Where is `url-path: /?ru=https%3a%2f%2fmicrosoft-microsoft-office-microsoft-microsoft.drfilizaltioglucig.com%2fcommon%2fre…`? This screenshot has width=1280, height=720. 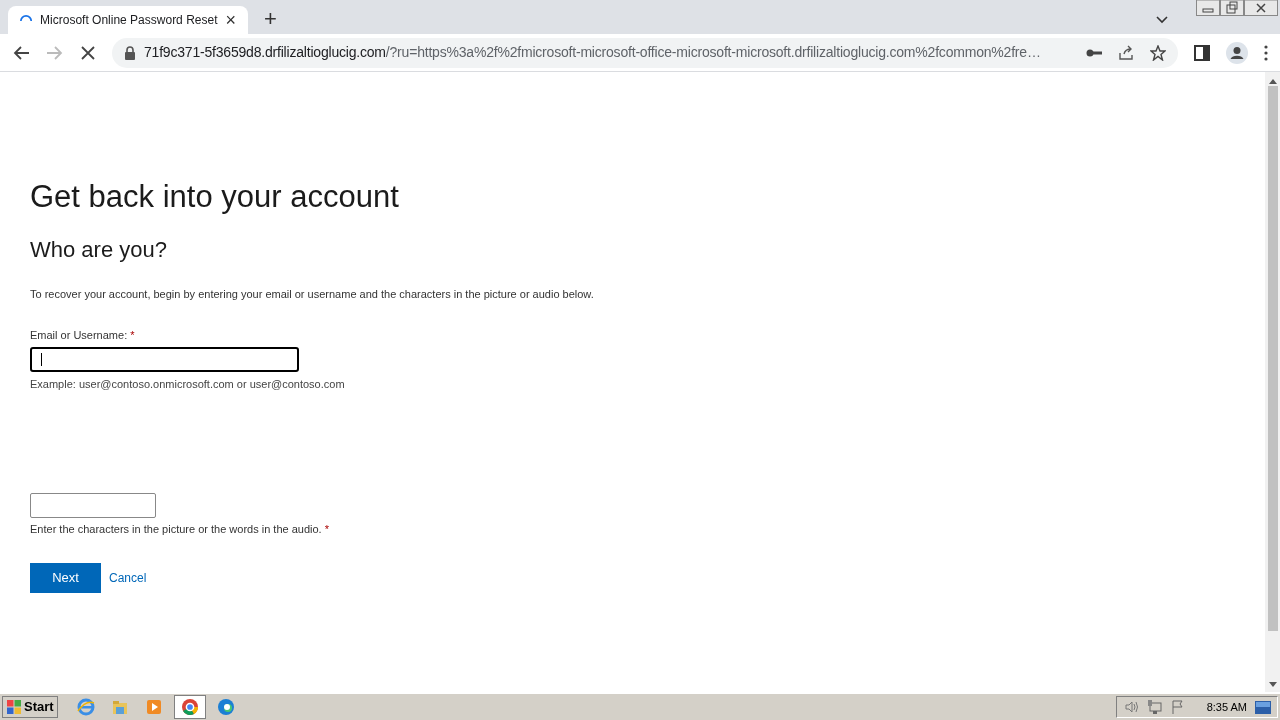 url-path: /?ru=https%3a%2f%2fmicrosoft-microsoft-office-microsoft-microsoft.drfilizaltioglucig.com%2fcommon%2fre… is located at coordinates (713, 52).